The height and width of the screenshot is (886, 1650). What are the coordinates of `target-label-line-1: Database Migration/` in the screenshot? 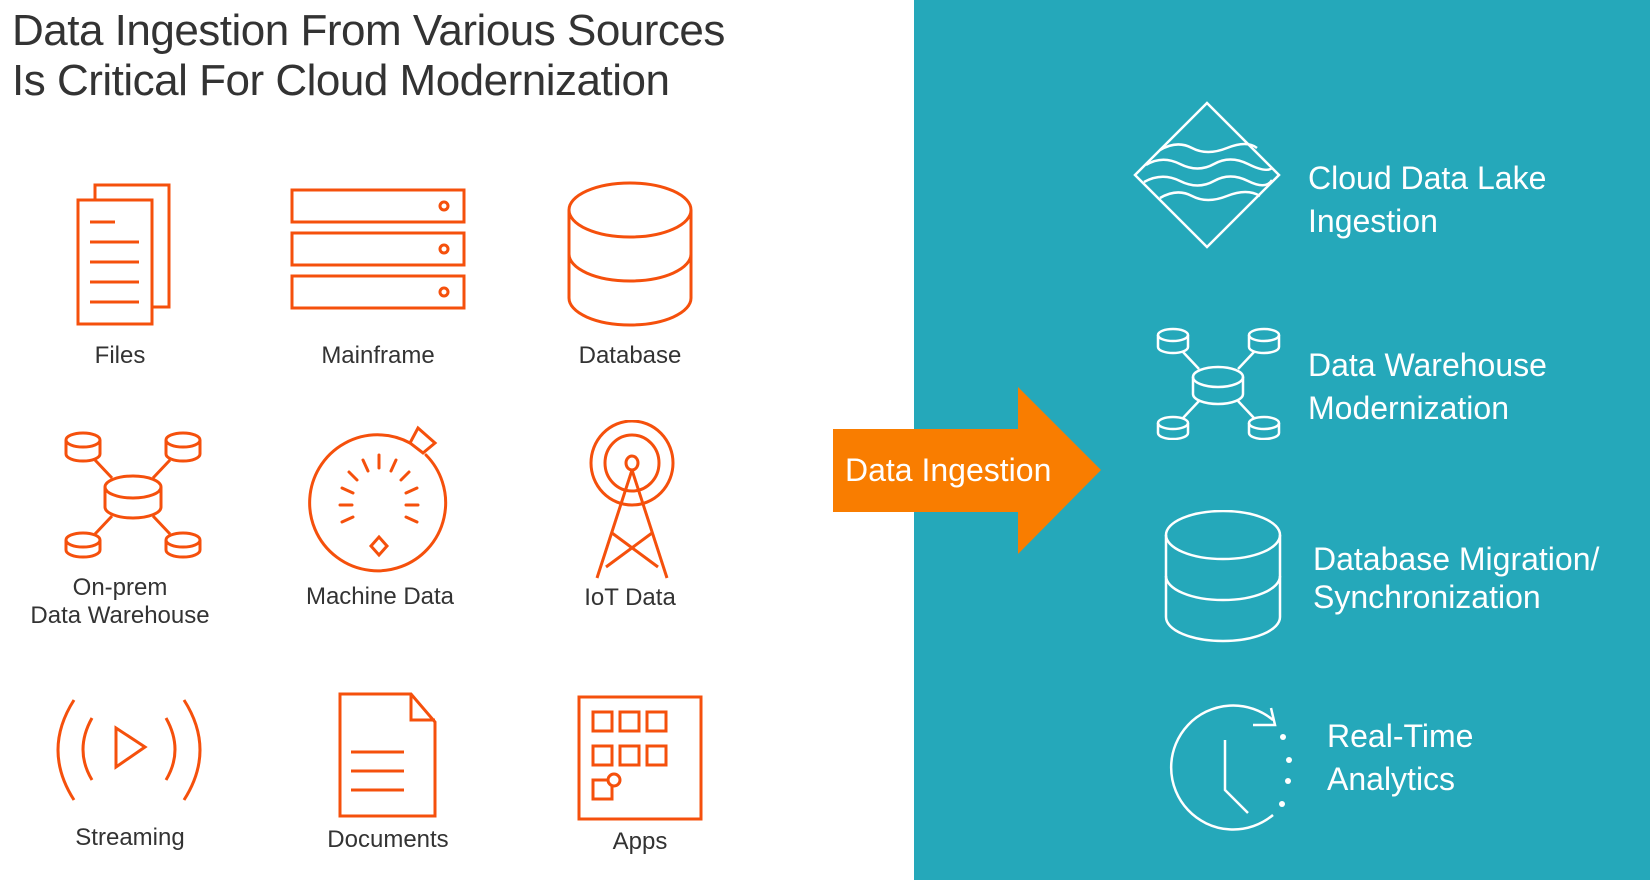 It's located at (1456, 559).